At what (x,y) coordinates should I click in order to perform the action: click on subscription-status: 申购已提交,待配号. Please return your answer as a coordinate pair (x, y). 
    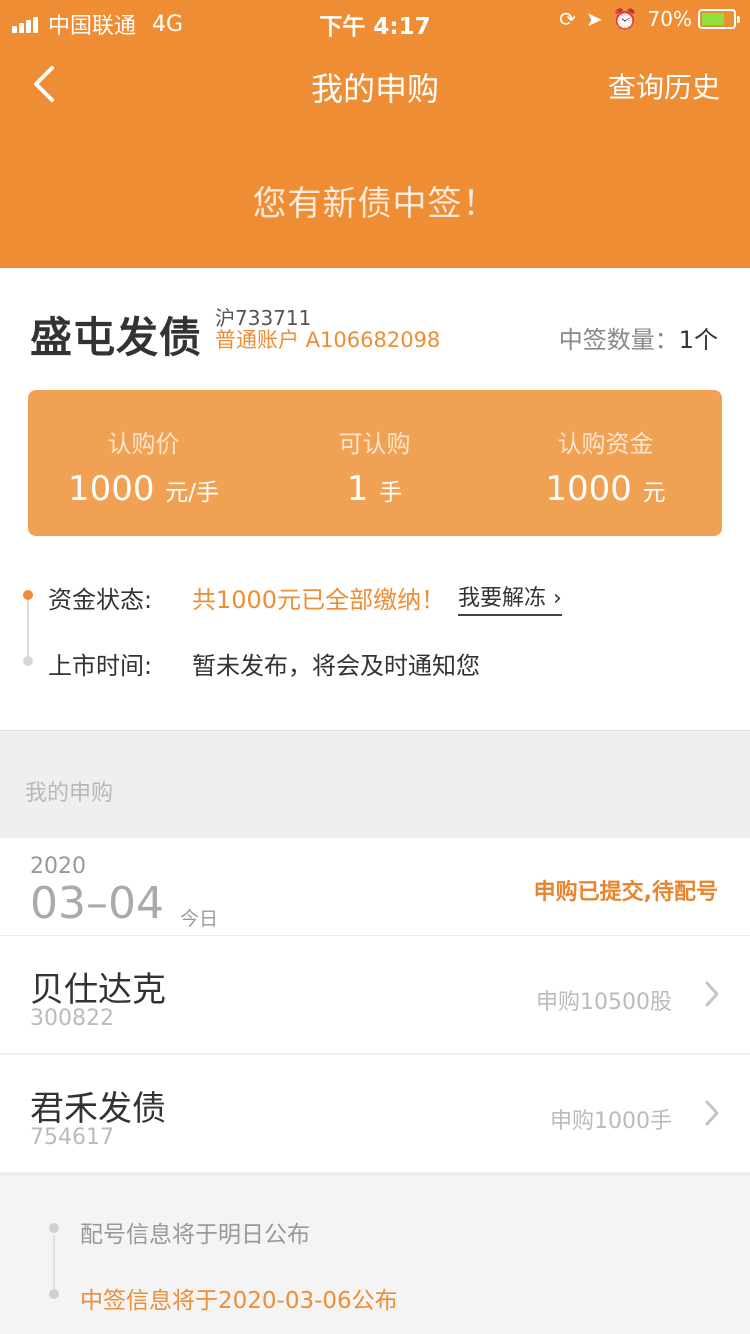
    Looking at the image, I should click on (625, 892).